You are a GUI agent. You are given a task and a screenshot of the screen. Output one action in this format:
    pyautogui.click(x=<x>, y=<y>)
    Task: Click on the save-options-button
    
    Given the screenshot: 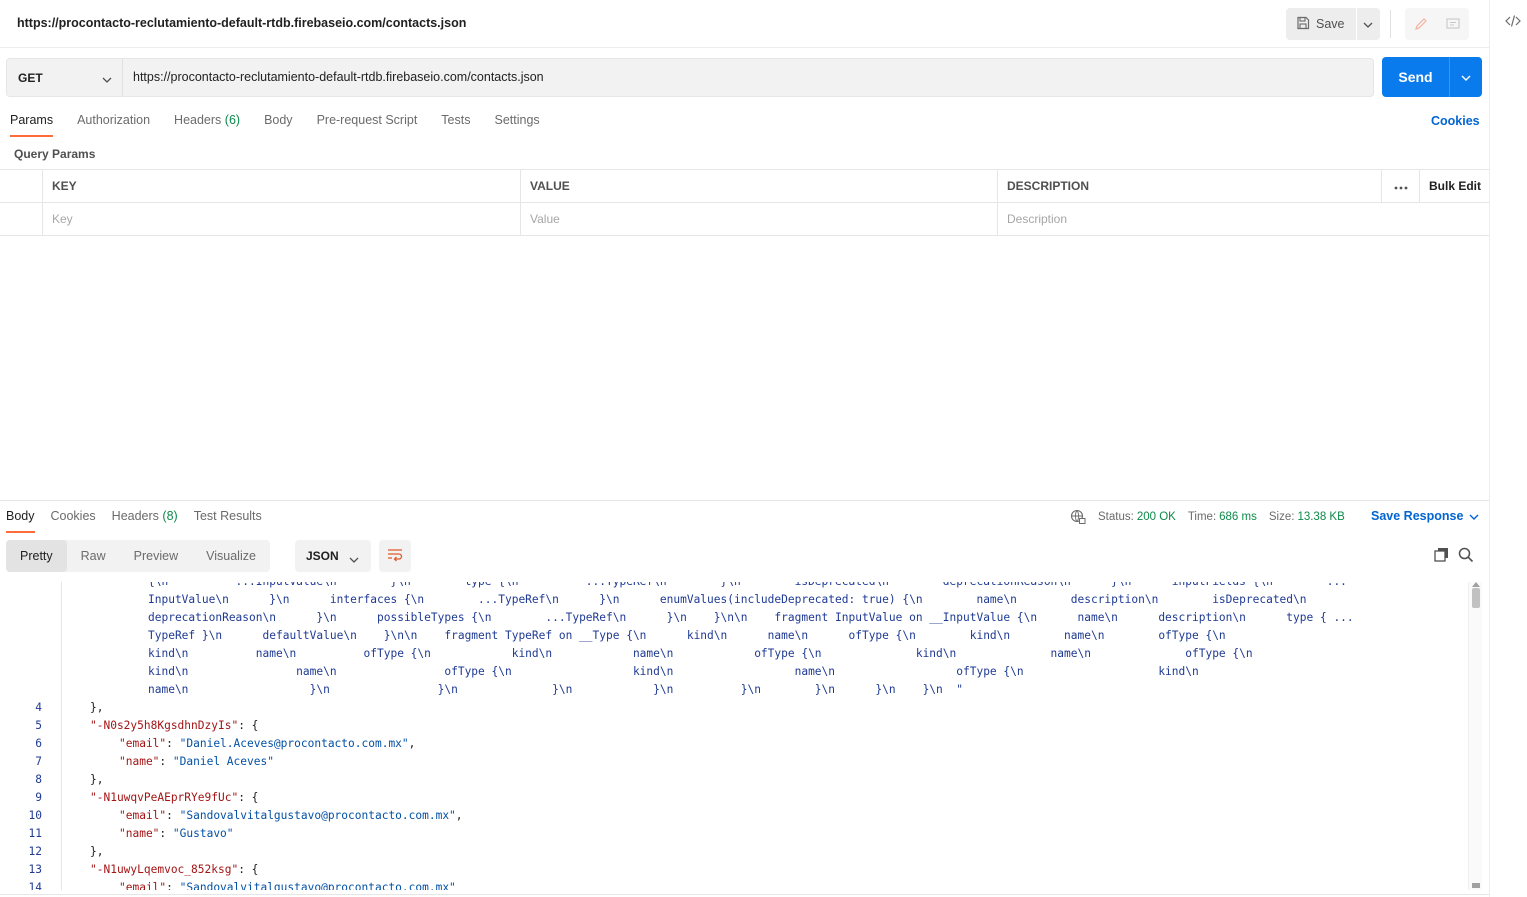 What is the action you would take?
    pyautogui.click(x=1367, y=24)
    